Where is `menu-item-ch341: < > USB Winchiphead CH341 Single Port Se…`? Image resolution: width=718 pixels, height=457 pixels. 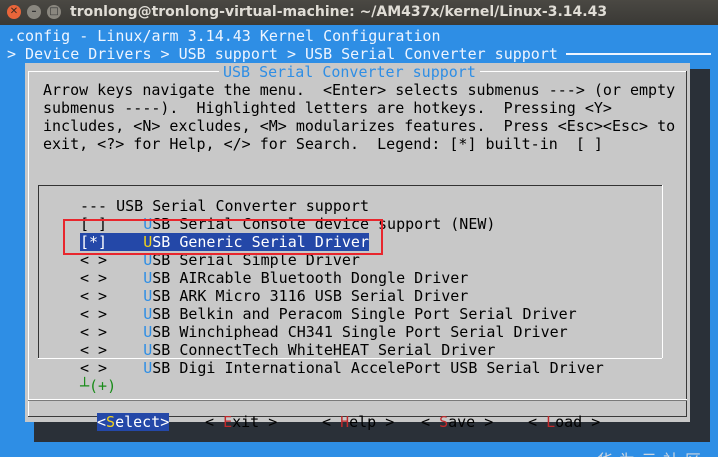 menu-item-ch341: < > USB Winchiphead CH341 Single Port Se… is located at coordinates (324, 332).